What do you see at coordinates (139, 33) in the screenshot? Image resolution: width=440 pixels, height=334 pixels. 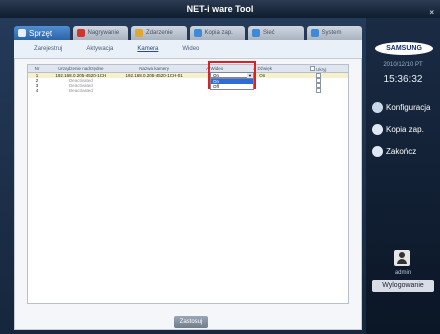 I see `event-icon` at bounding box center [139, 33].